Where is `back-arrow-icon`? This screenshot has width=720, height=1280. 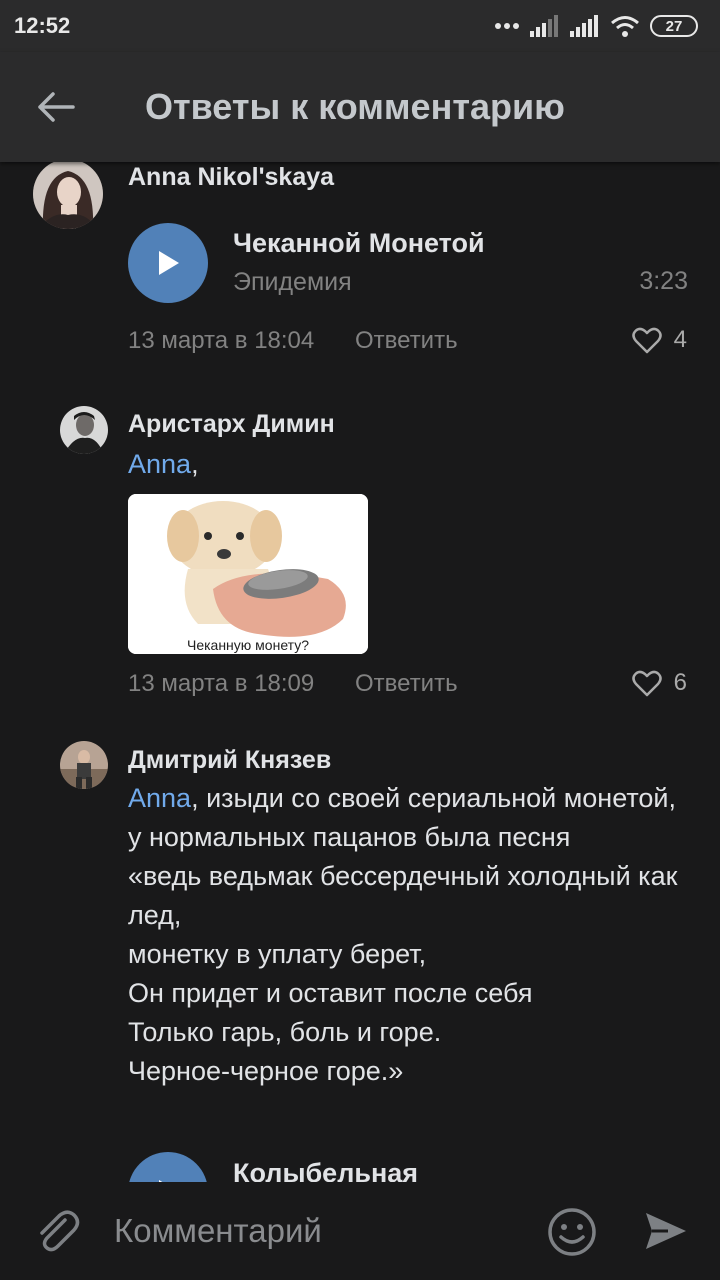 back-arrow-icon is located at coordinates (56, 107).